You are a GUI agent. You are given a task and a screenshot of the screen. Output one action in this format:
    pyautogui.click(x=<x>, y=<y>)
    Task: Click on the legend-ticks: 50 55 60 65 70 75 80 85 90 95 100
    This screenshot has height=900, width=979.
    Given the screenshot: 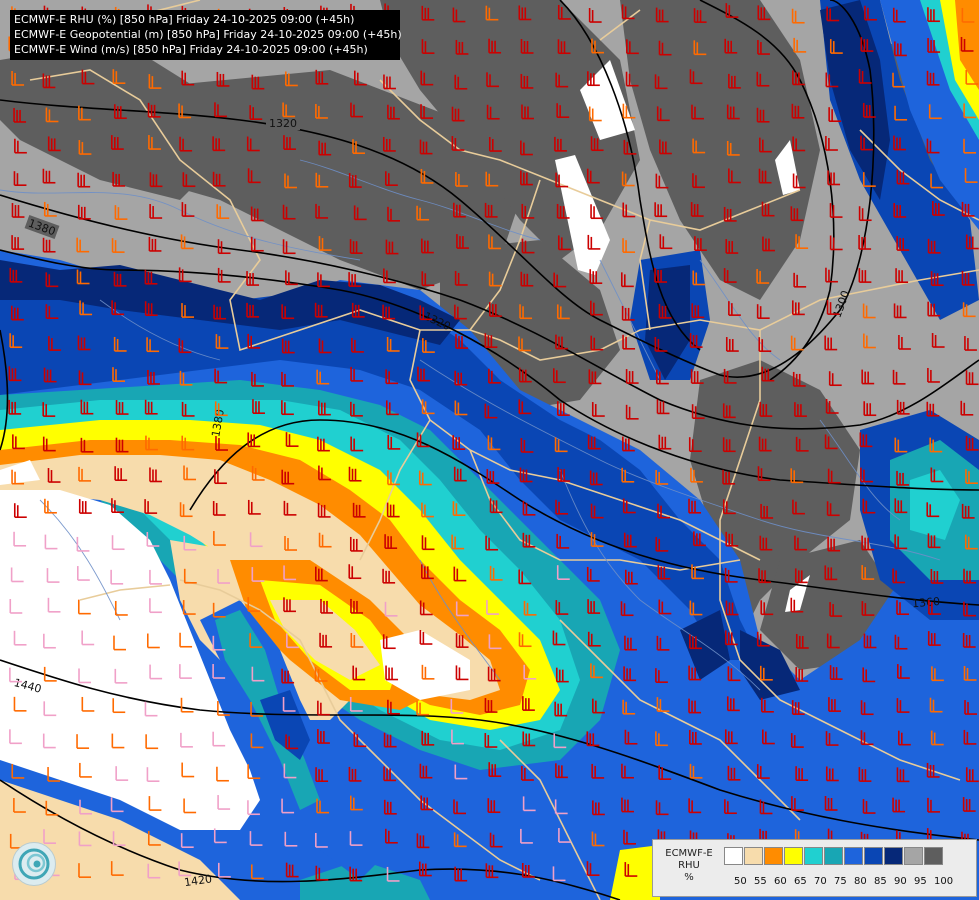 What is the action you would take?
    pyautogui.click(x=855, y=883)
    